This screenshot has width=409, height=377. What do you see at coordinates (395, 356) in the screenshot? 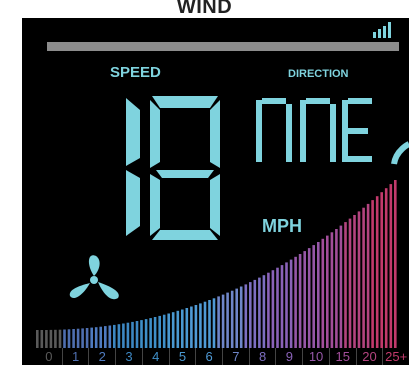
I see `scale-tick: 25+` at bounding box center [395, 356].